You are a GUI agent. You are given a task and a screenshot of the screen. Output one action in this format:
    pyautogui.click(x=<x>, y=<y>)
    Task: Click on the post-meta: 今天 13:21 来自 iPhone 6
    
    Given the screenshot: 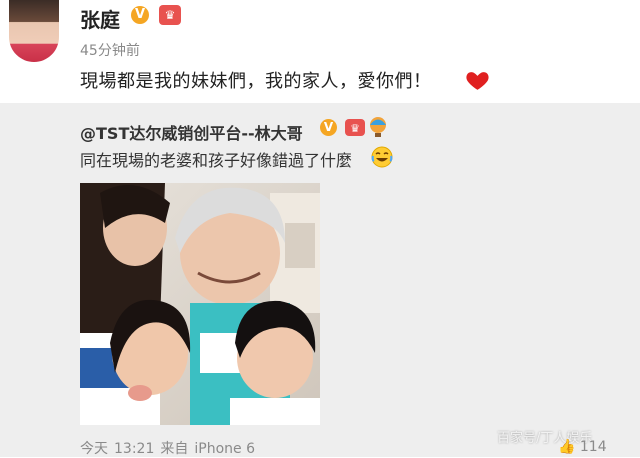 What is the action you would take?
    pyautogui.click(x=170, y=448)
    